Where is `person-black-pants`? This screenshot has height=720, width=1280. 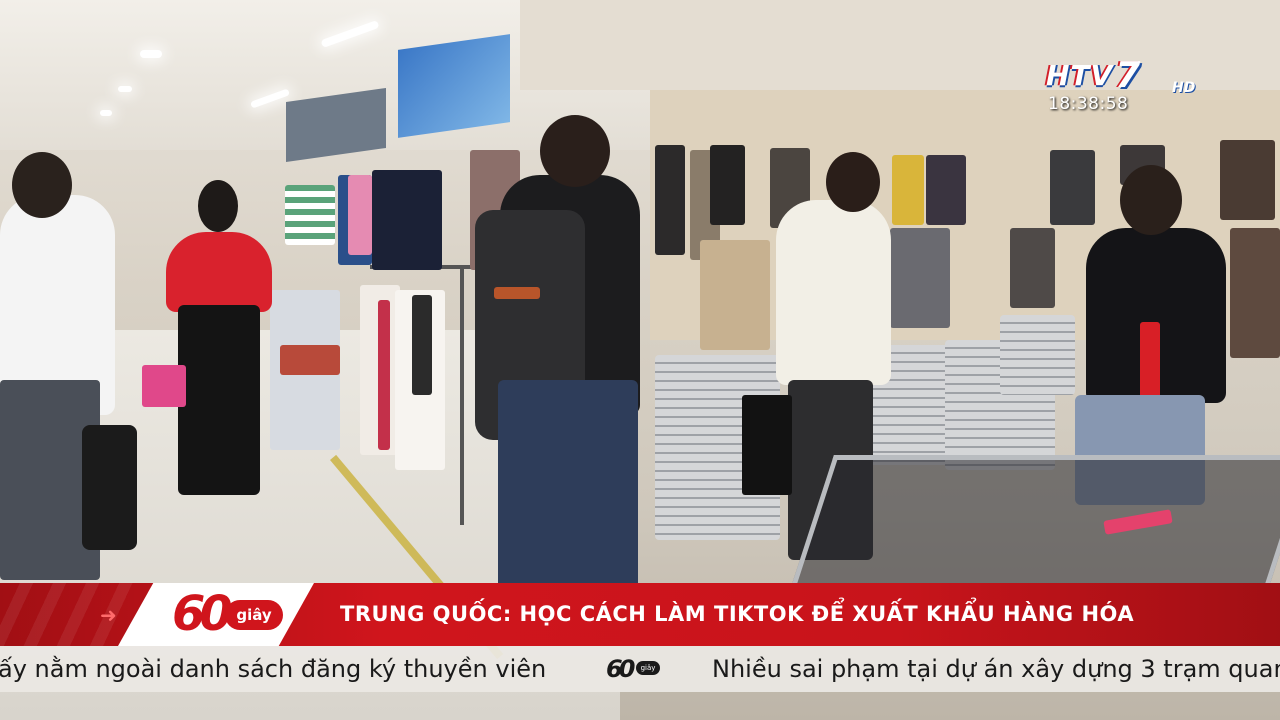
person-black-pants is located at coordinates (219, 400).